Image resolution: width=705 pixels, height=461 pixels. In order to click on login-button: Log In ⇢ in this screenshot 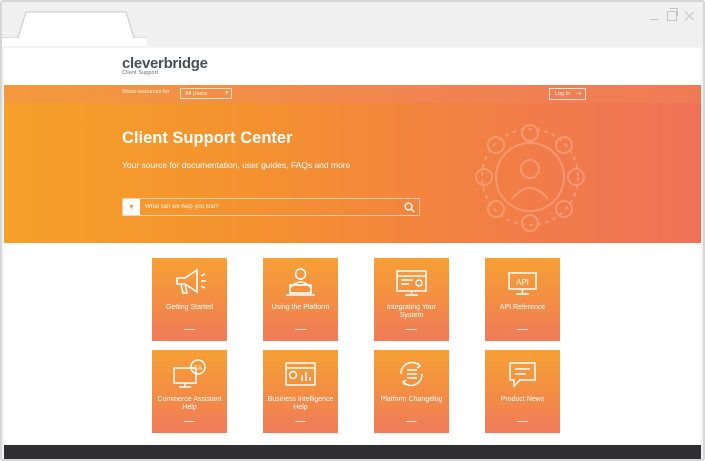, I will do `click(567, 94)`.